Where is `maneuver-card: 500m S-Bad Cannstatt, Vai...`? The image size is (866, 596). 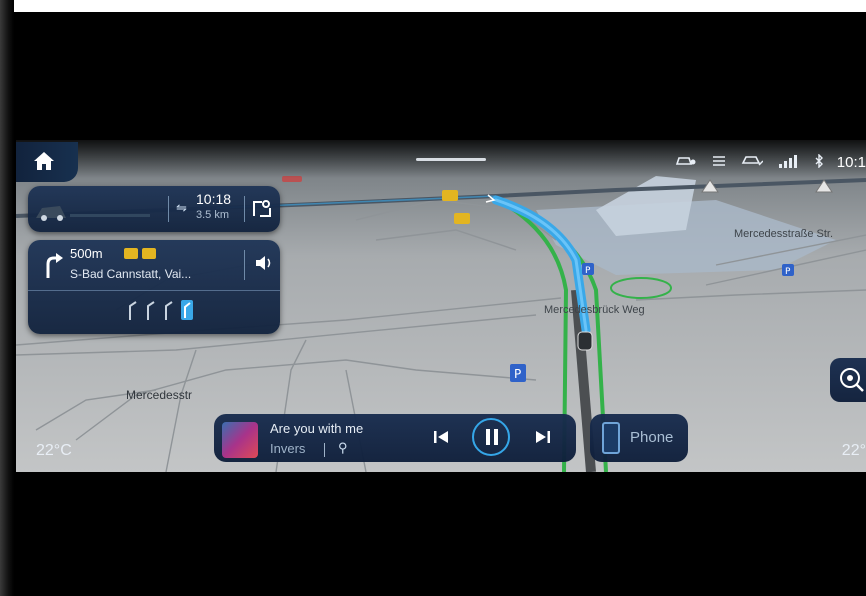
maneuver-card: 500m S-Bad Cannstatt, Vai... is located at coordinates (154, 287).